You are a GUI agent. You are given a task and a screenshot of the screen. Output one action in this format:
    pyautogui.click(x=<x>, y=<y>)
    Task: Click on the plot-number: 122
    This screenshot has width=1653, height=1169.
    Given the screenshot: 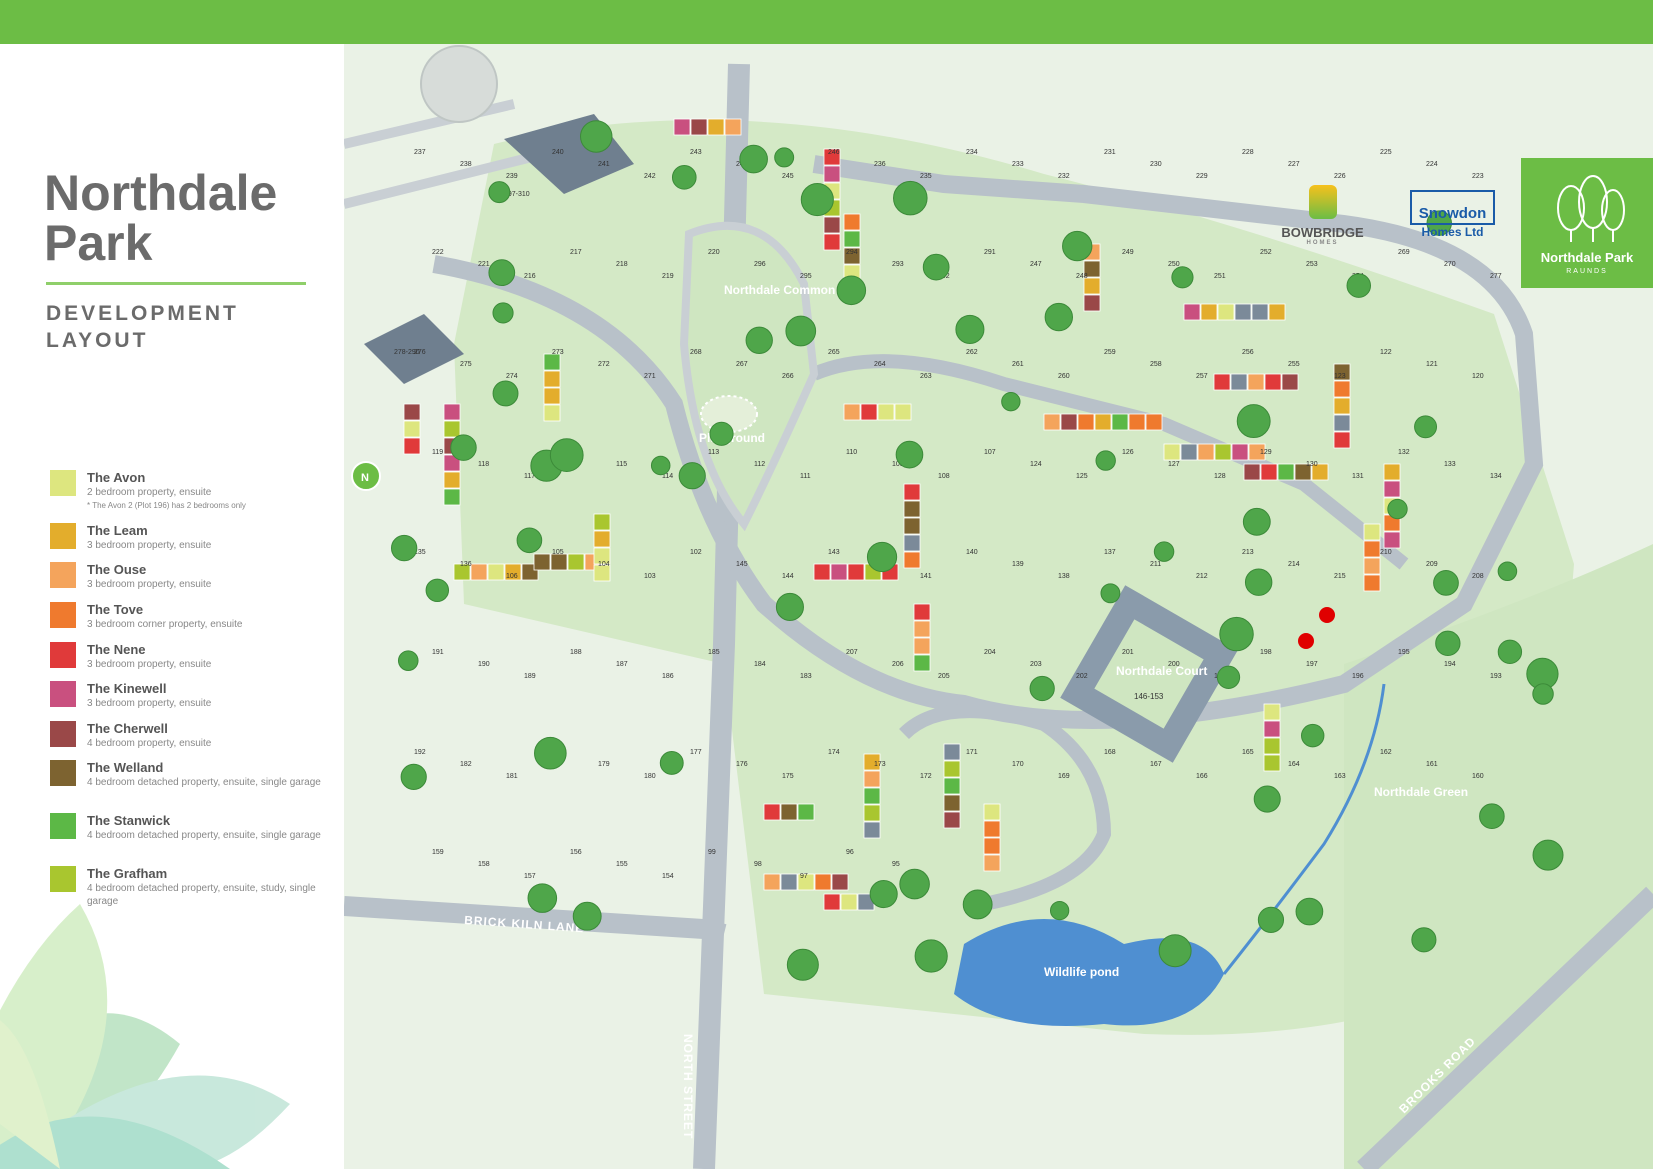 What is the action you would take?
    pyautogui.click(x=1386, y=352)
    